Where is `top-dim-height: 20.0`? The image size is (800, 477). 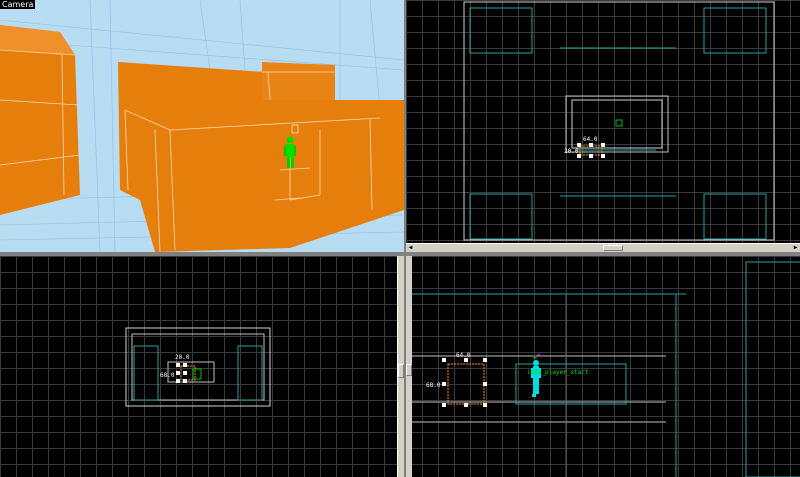
top-dim-height: 20.0 is located at coordinates (571, 151).